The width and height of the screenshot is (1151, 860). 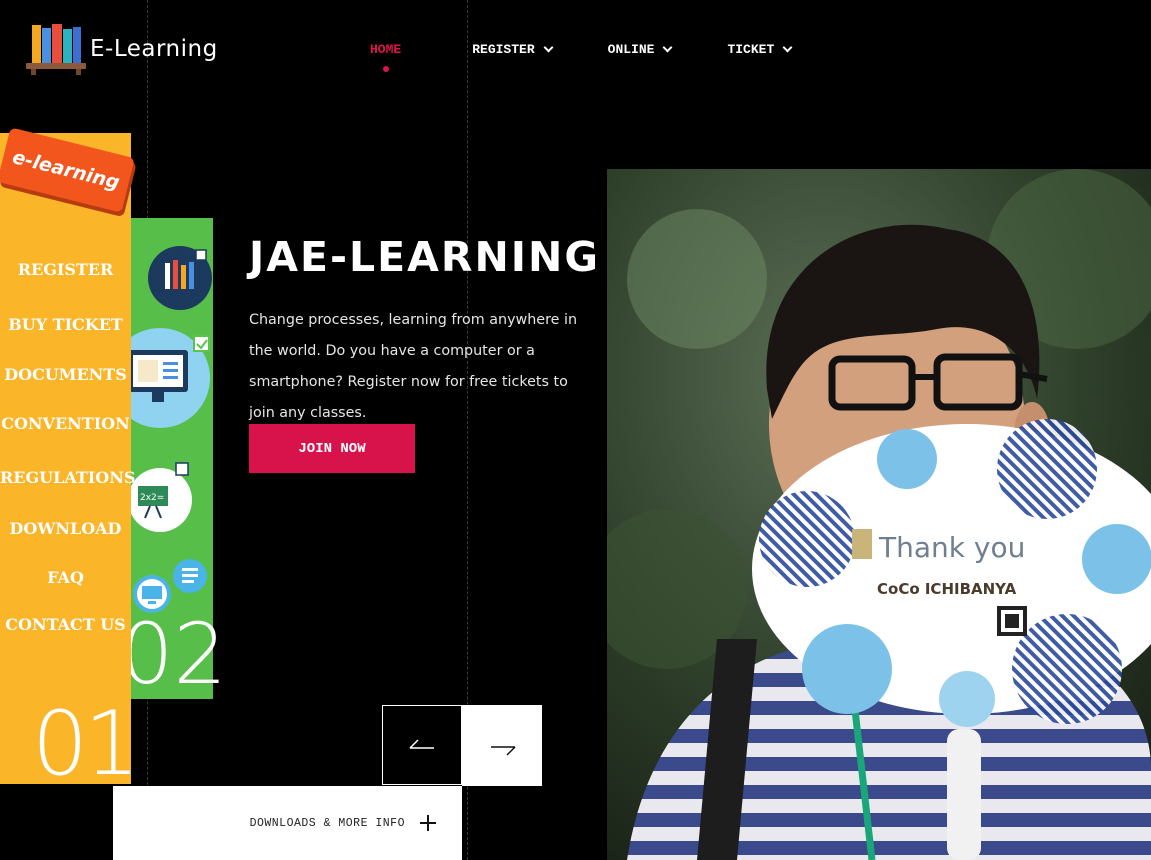 I want to click on nav-ticket-label: TICKET, so click(x=751, y=49).